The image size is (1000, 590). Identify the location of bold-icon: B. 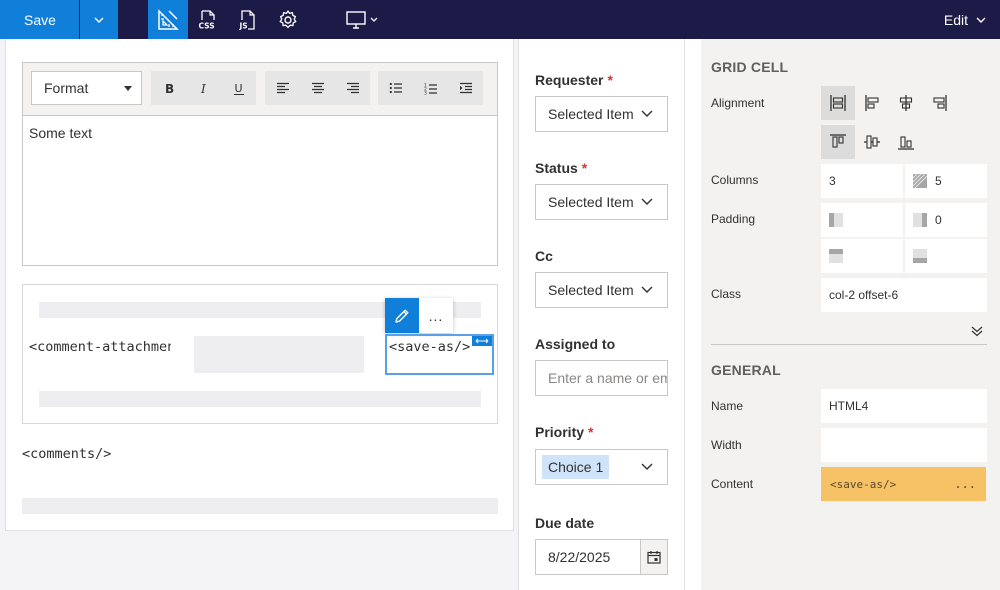
(169, 88).